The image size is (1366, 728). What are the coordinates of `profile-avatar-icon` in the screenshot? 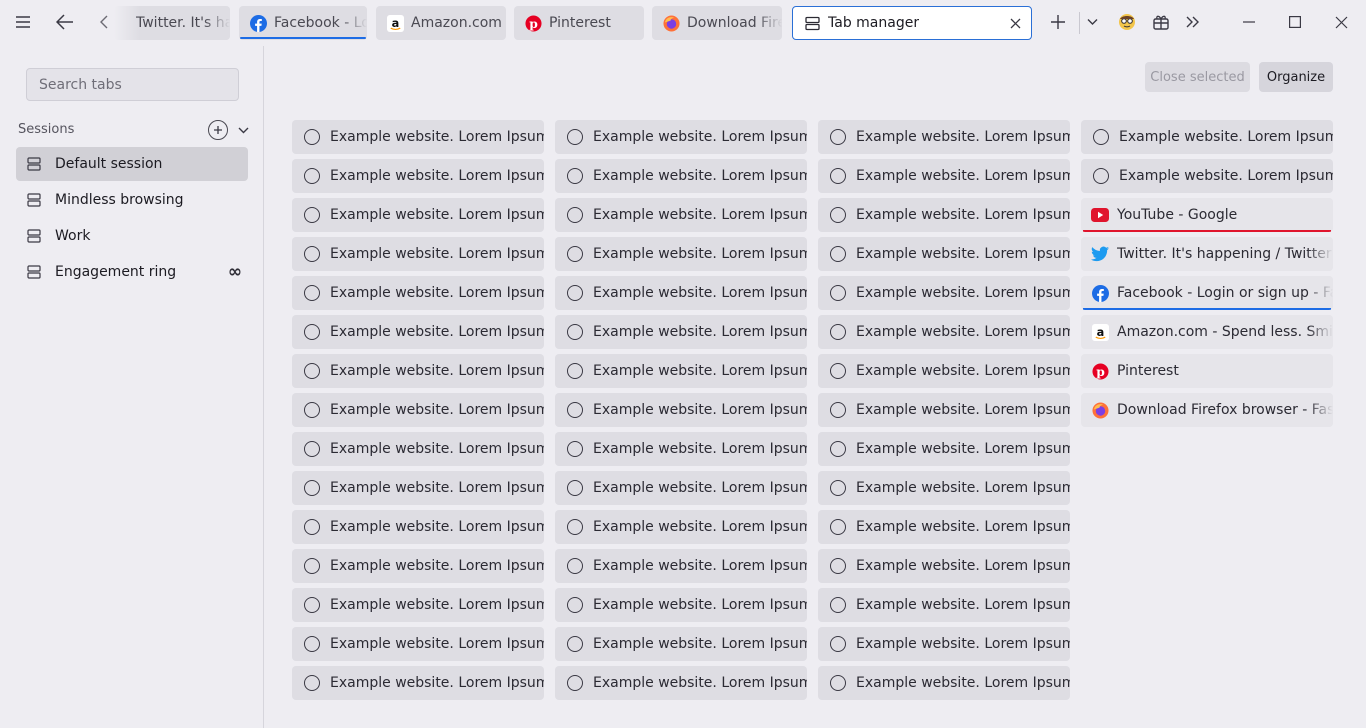 It's located at (1127, 22).